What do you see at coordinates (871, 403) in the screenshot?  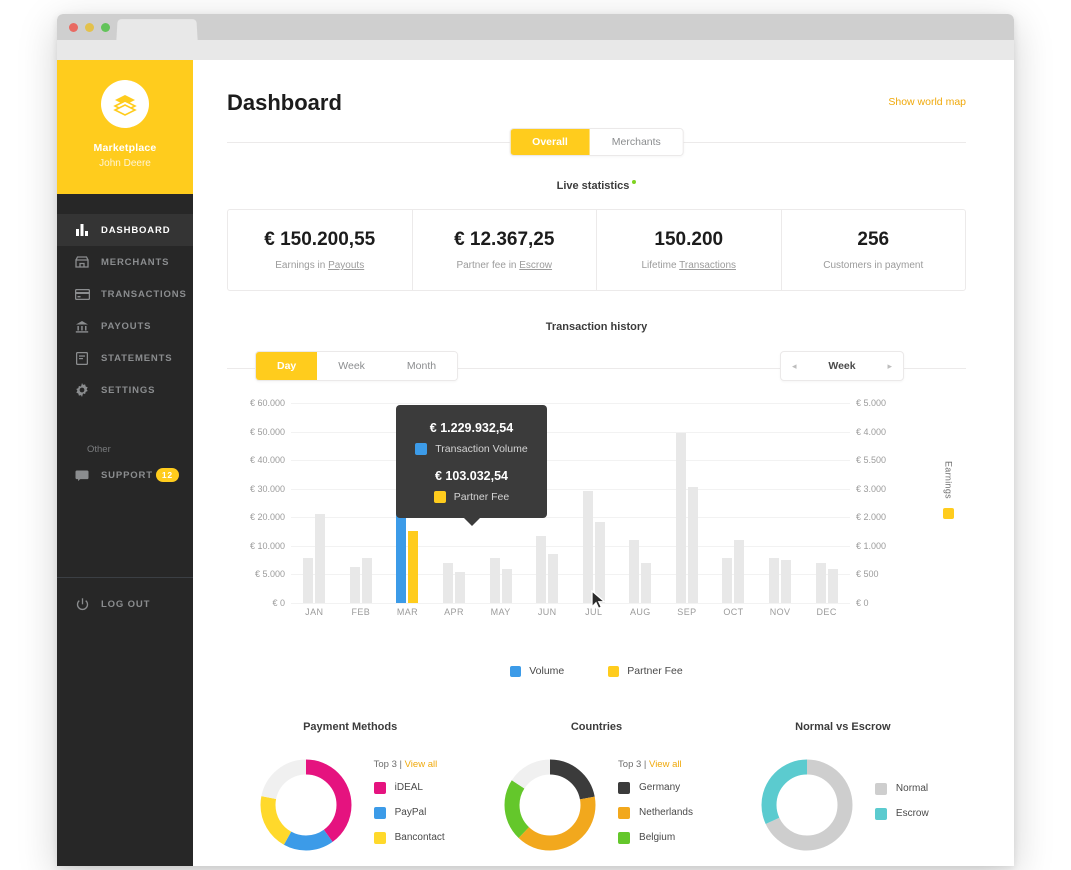 I see `y-axis-tick-right: € 5.000` at bounding box center [871, 403].